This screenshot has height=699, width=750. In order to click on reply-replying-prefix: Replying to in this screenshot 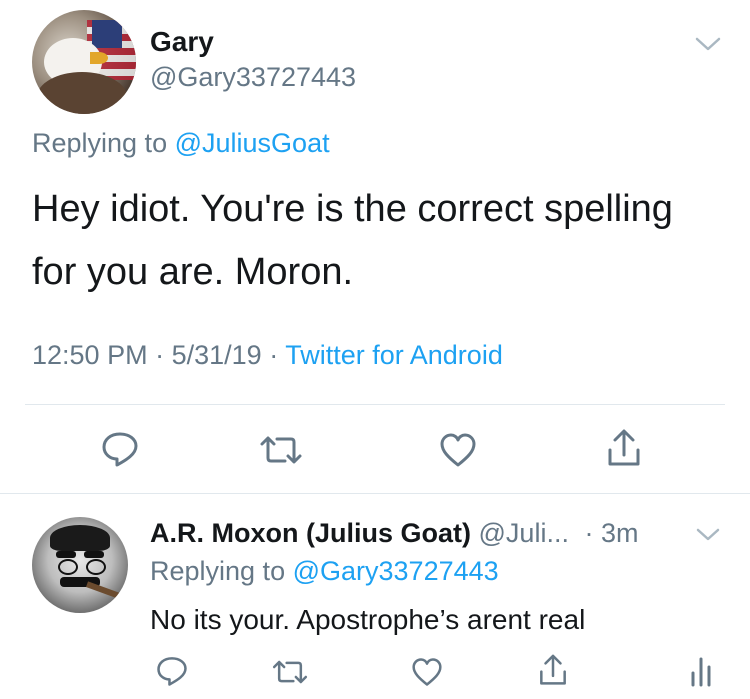, I will do `click(218, 571)`.